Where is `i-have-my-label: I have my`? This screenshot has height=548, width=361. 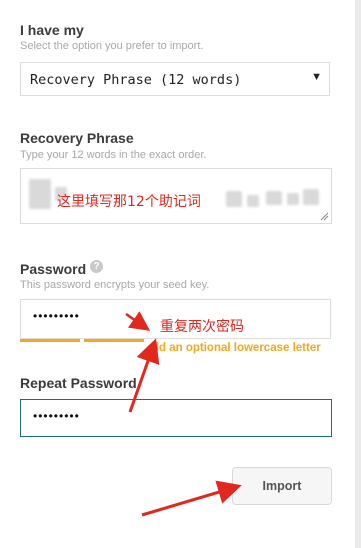
i-have-my-label: I have my is located at coordinates (52, 30).